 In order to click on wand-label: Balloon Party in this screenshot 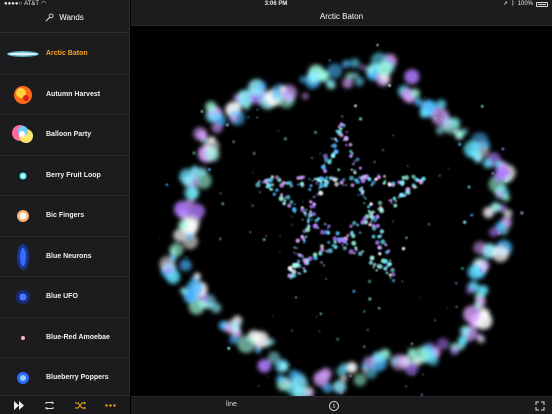, I will do `click(69, 135)`.